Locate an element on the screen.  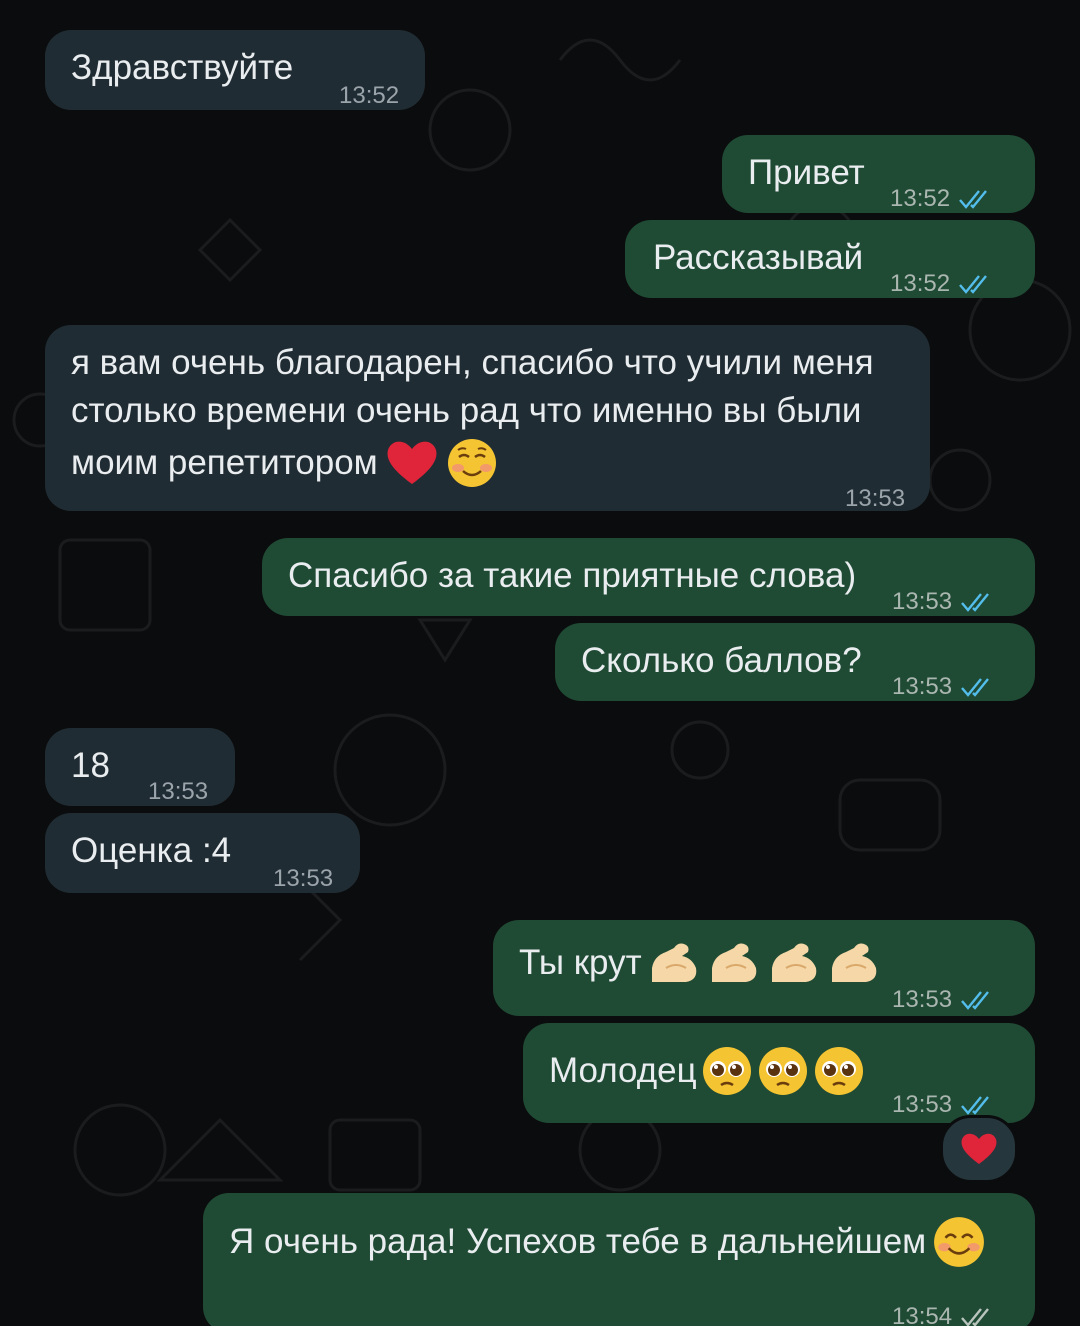
message-text: Спасибо за такие приятные слова) is located at coordinates (572, 575).